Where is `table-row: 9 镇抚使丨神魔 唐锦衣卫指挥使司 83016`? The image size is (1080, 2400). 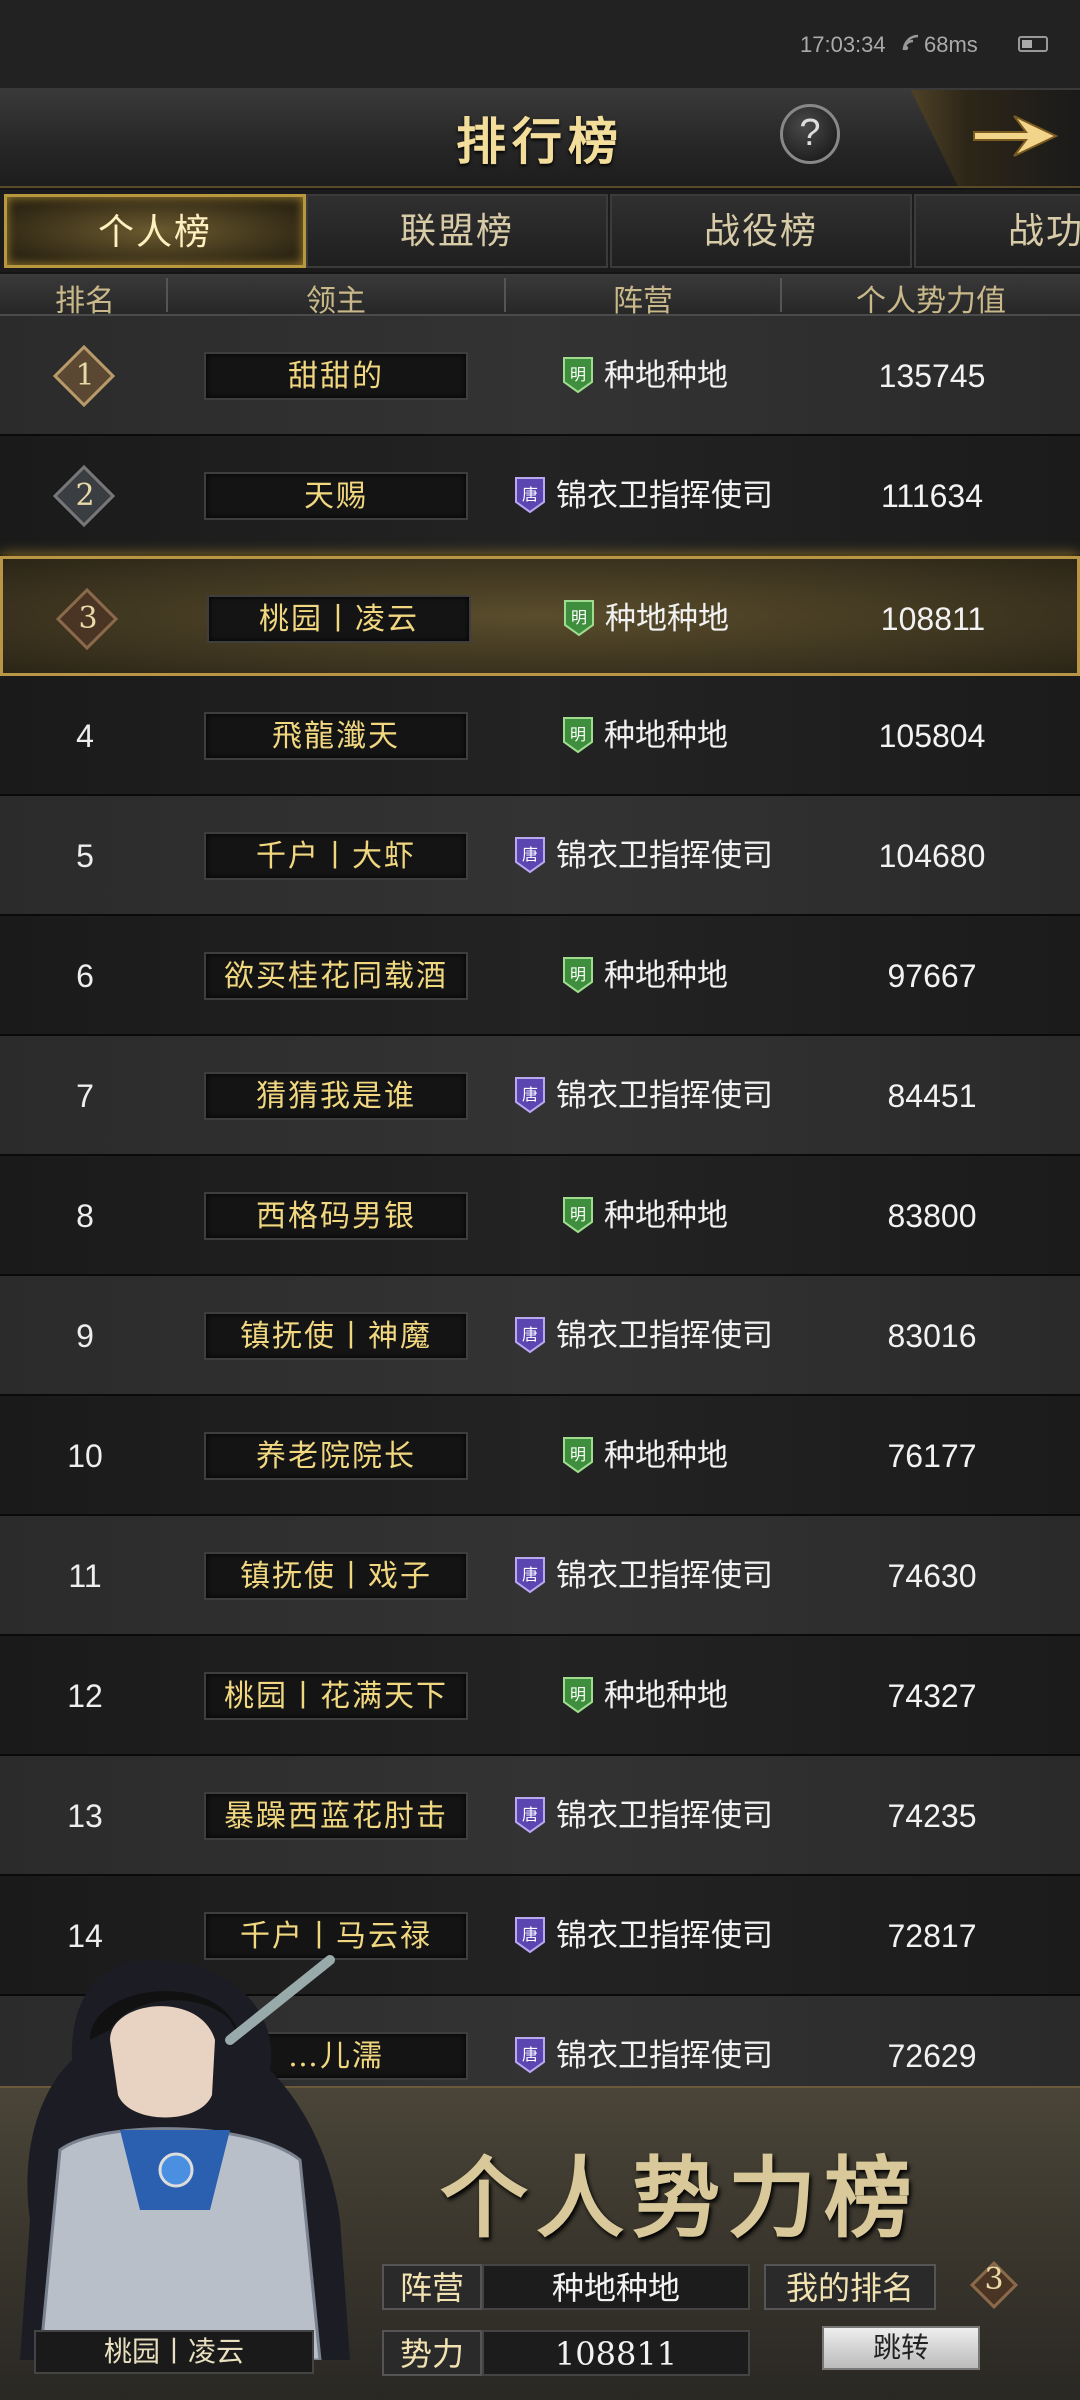 table-row: 9 镇抚使丨神魔 唐锦衣卫指挥使司 83016 is located at coordinates (540, 1336).